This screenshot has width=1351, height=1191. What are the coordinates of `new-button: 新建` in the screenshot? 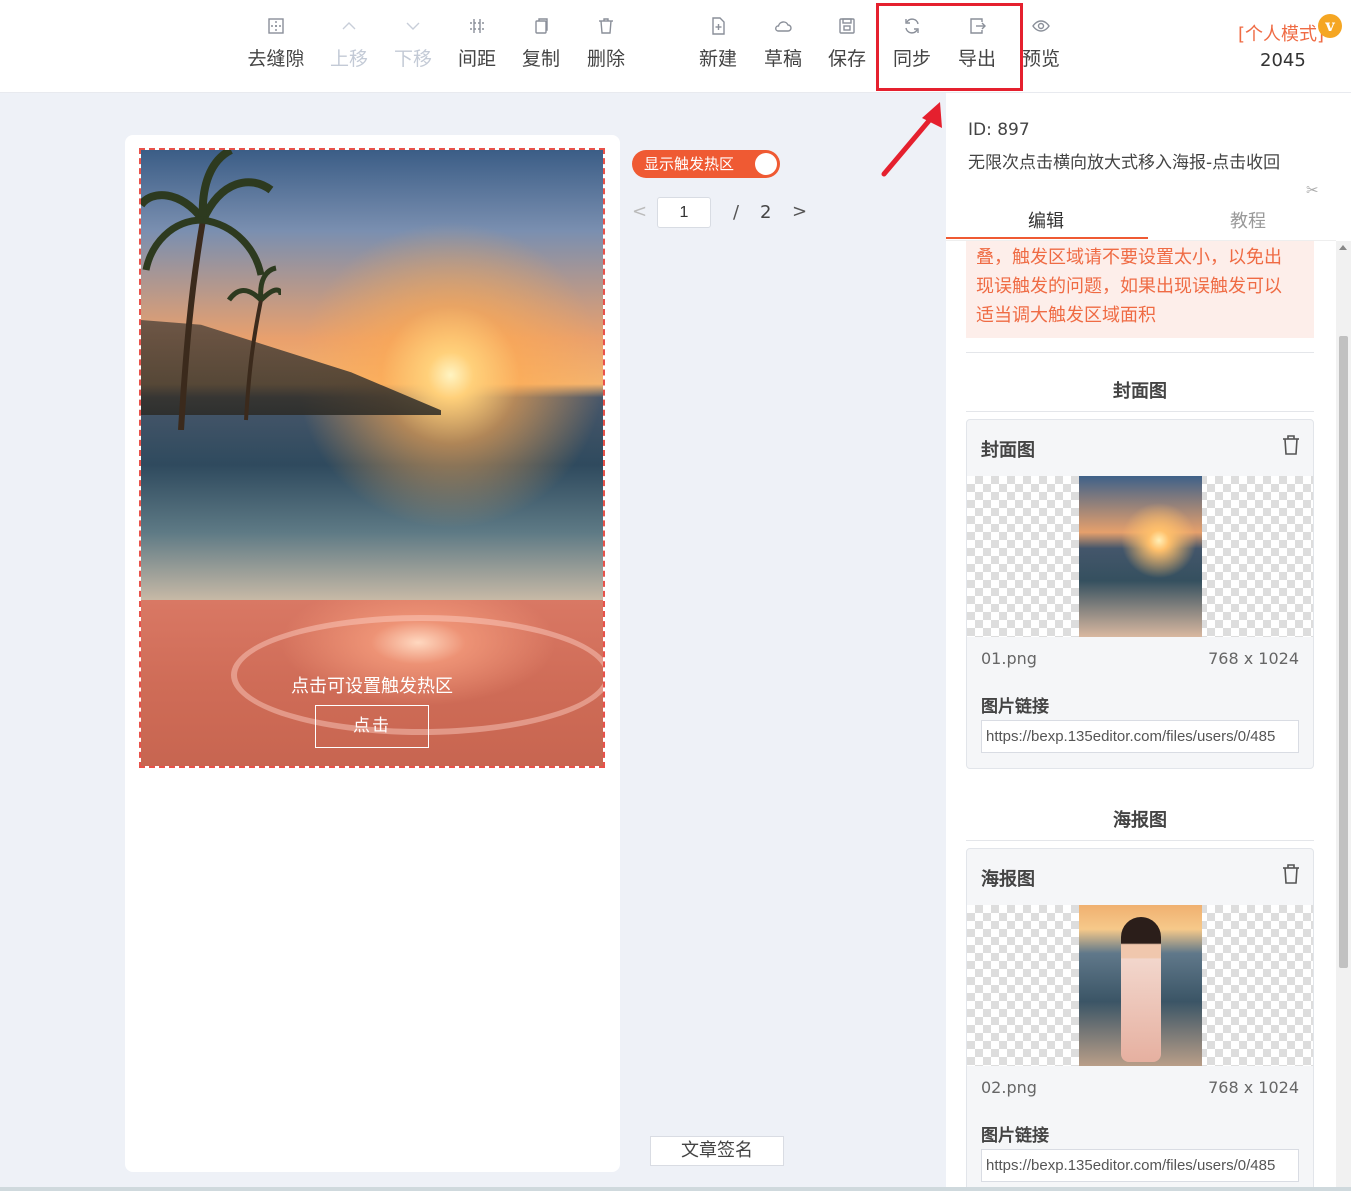 It's located at (718, 43).